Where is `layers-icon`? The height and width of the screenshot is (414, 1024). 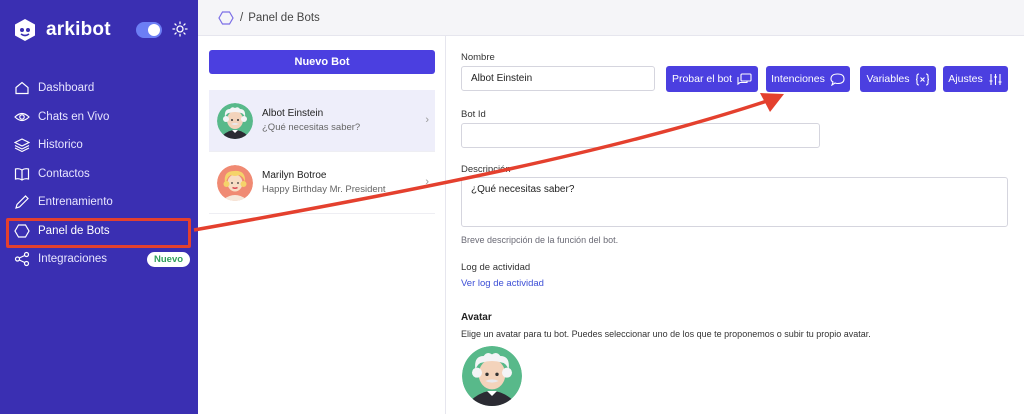 layers-icon is located at coordinates (22, 145).